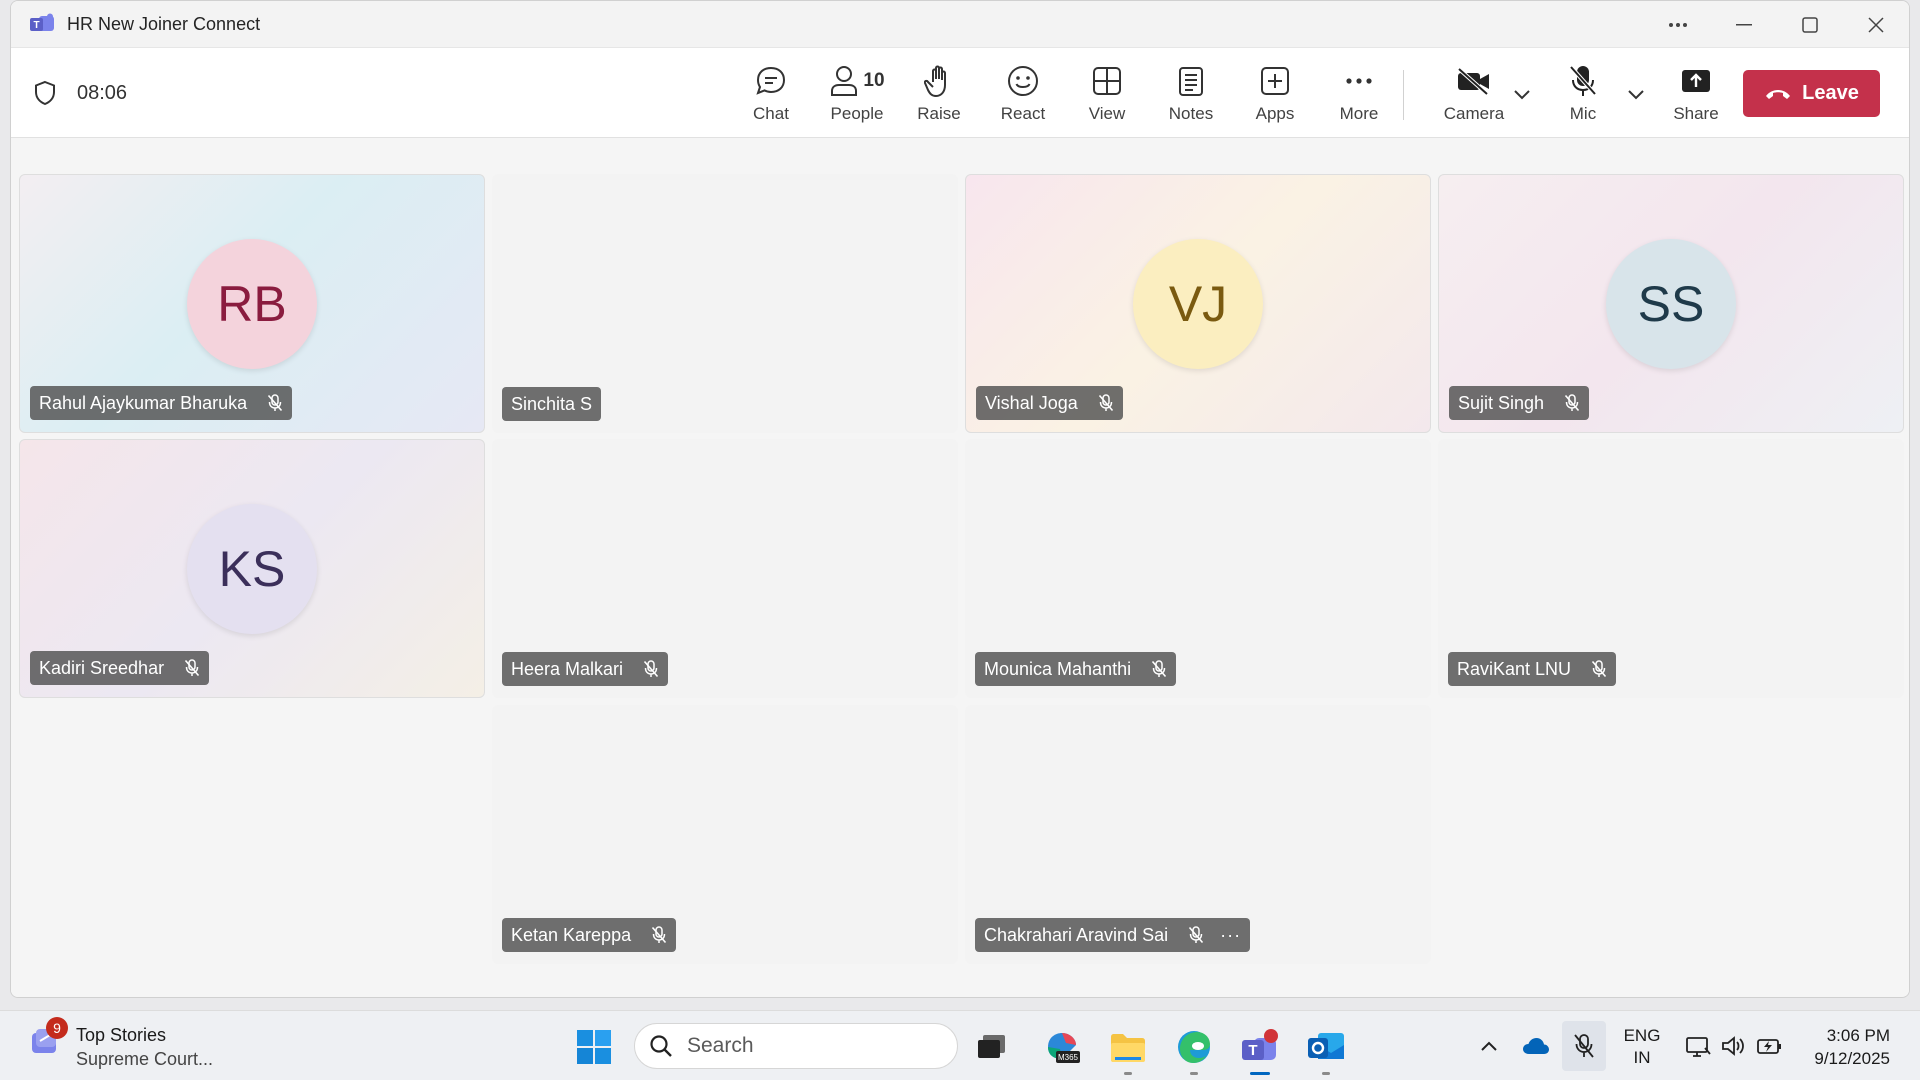 This screenshot has height=1080, width=1920. I want to click on hang-up-icon, so click(1778, 94).